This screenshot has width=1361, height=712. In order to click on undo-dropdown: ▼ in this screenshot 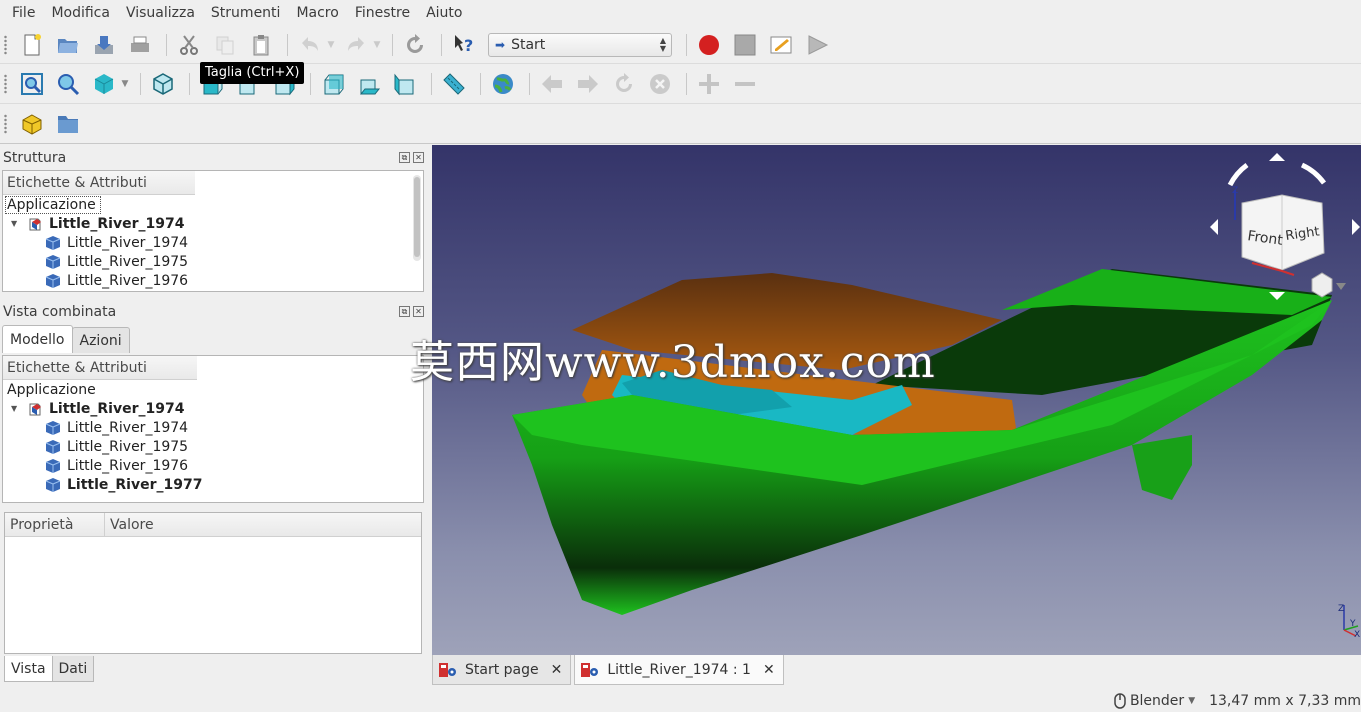, I will do `click(331, 45)`.